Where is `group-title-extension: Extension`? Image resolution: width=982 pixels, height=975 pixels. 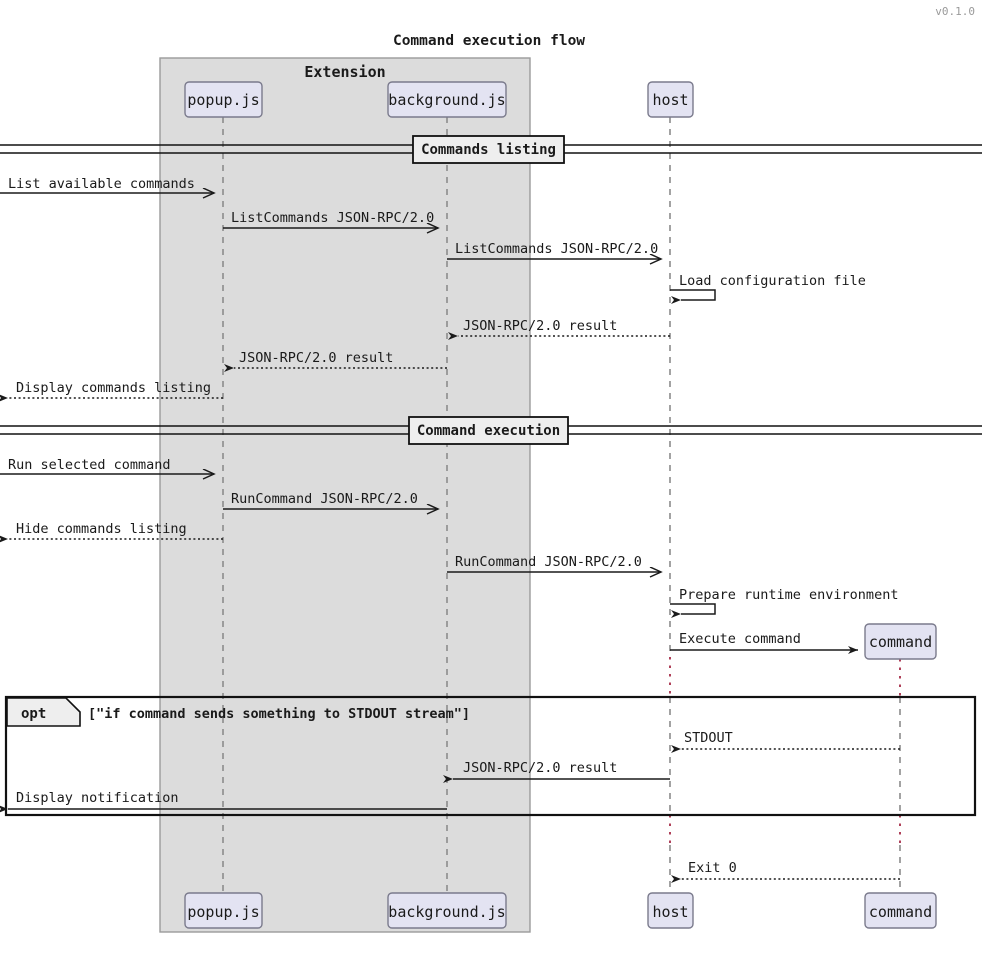
group-title-extension: Extension is located at coordinates (344, 72).